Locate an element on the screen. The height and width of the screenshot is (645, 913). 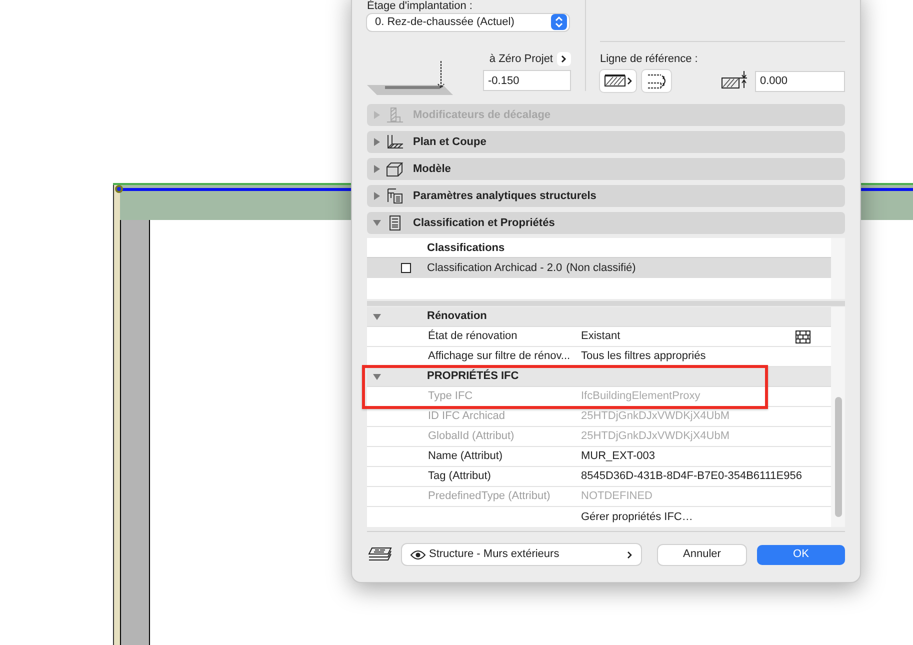
flip-reference-button is located at coordinates (656, 81).